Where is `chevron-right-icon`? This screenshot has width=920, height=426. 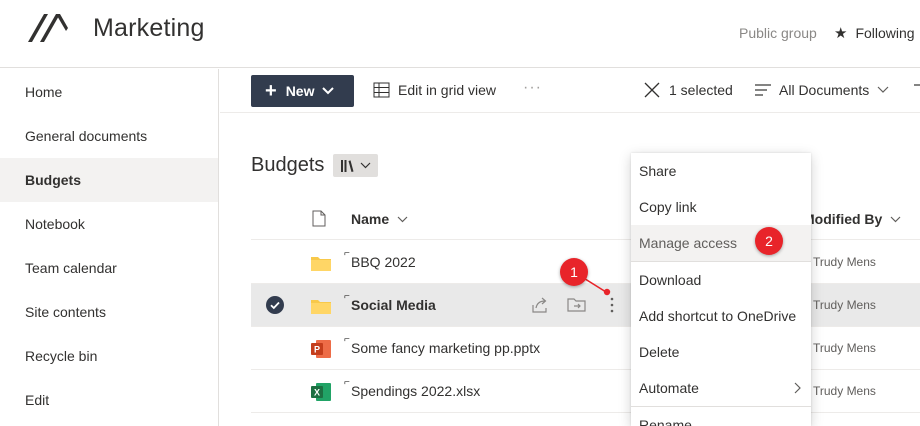 chevron-right-icon is located at coordinates (797, 388).